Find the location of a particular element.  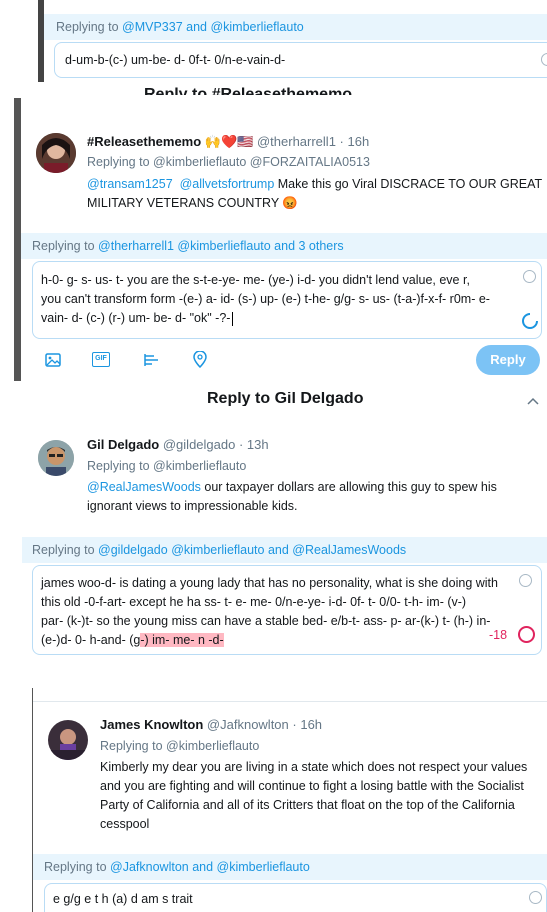

tweet-text-line: ignorant views to impressionable kids. is located at coordinates (192, 506).